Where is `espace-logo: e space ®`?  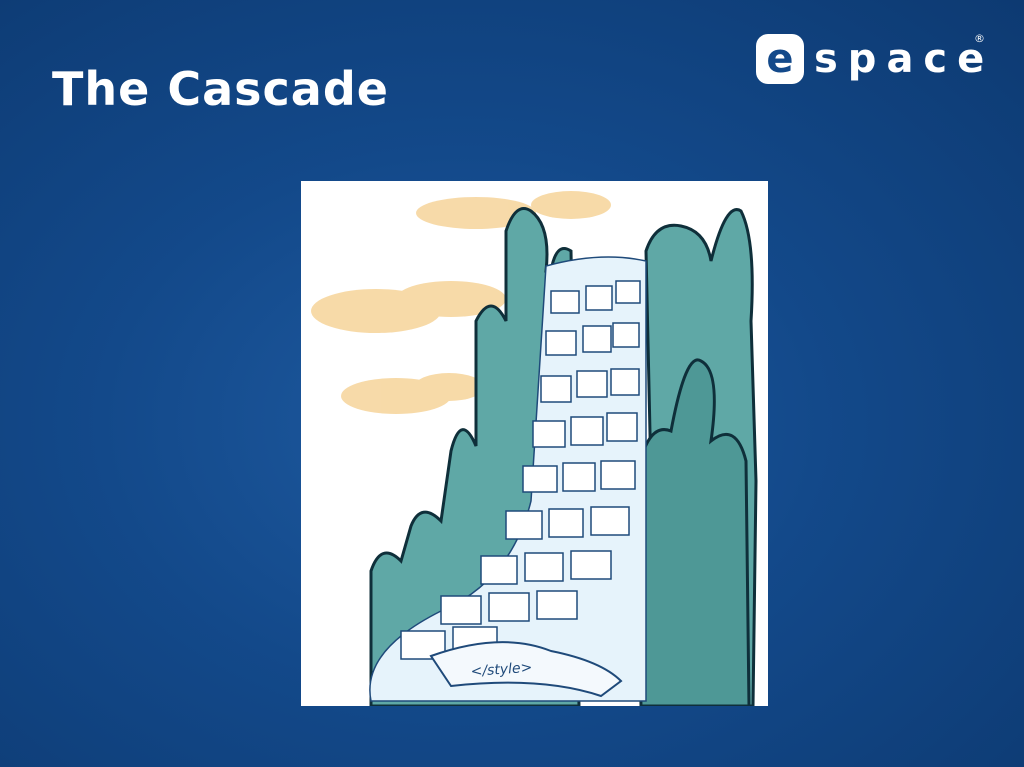 espace-logo: e space ® is located at coordinates (875, 58).